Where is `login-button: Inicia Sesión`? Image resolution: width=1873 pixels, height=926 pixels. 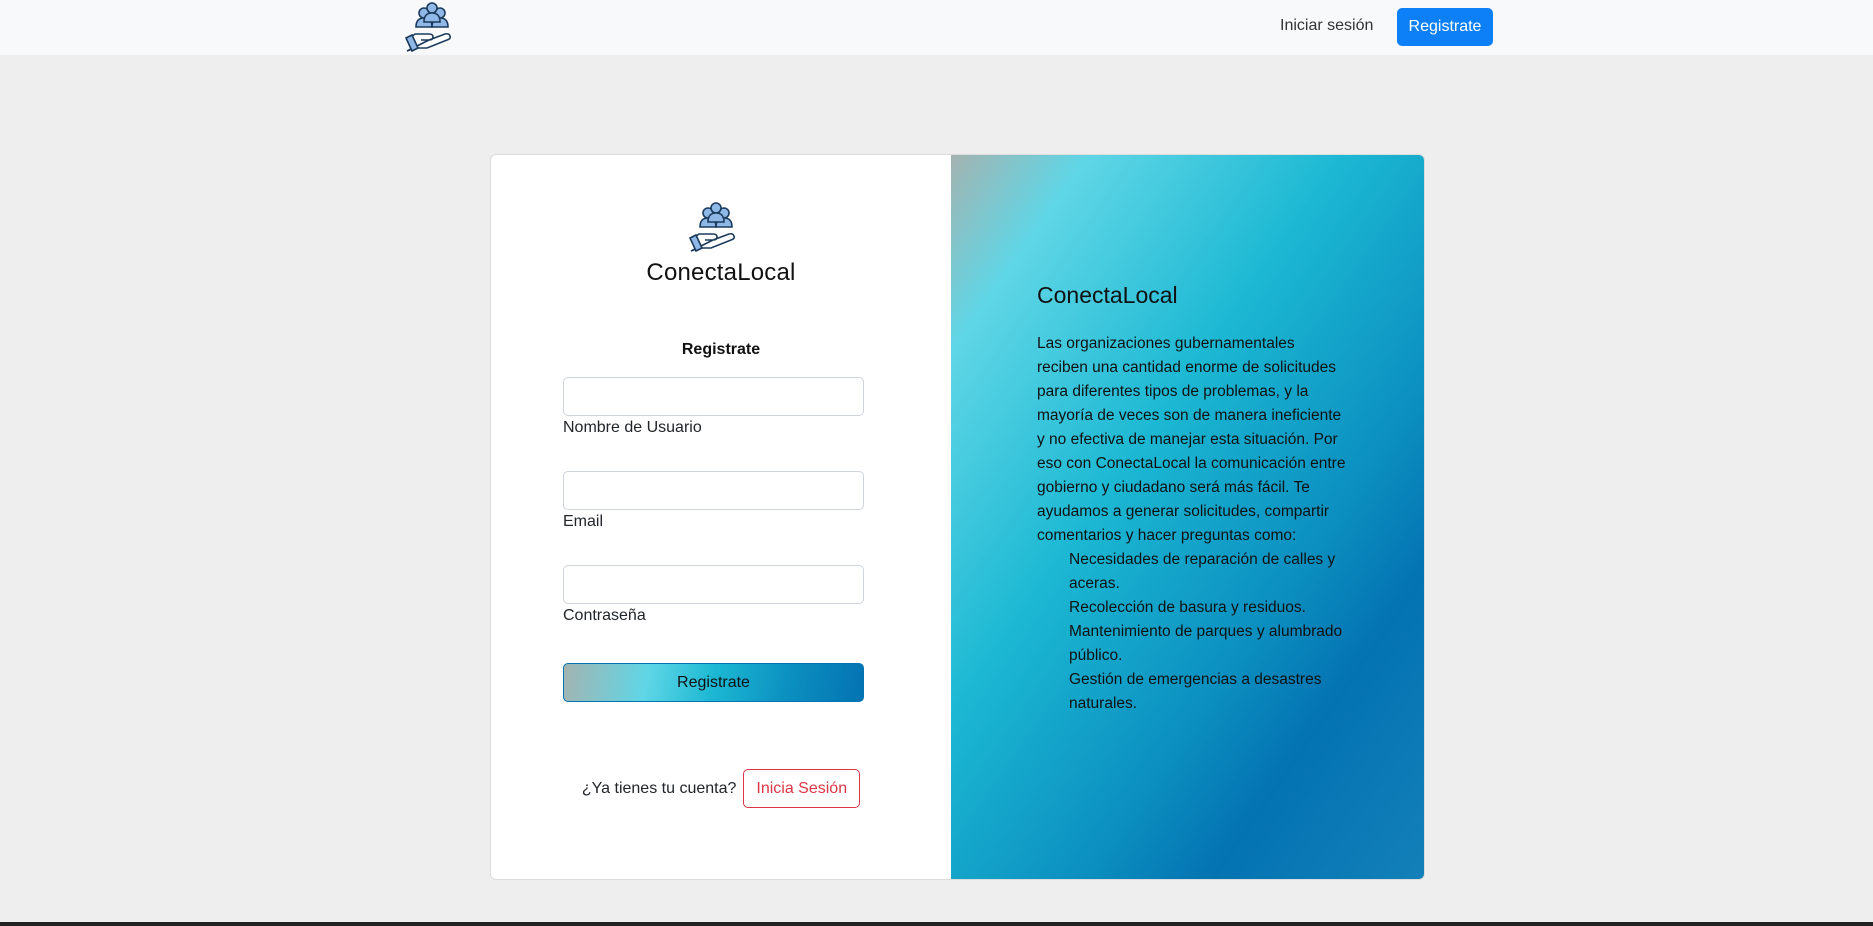
login-button: Inicia Sesión is located at coordinates (802, 788).